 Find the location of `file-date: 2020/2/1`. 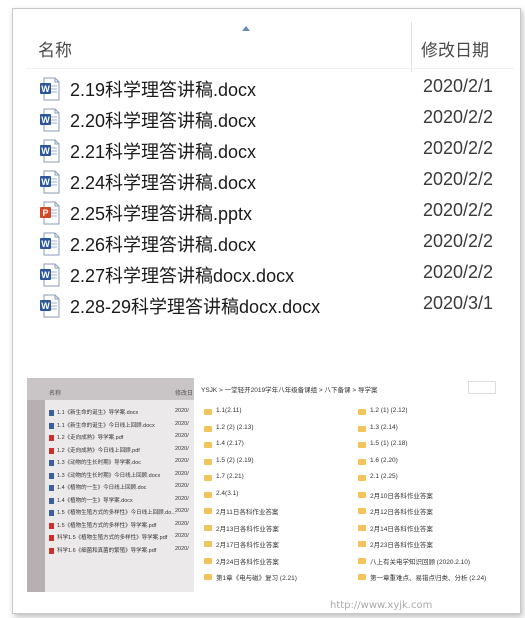

file-date: 2020/2/1 is located at coordinates (458, 86).